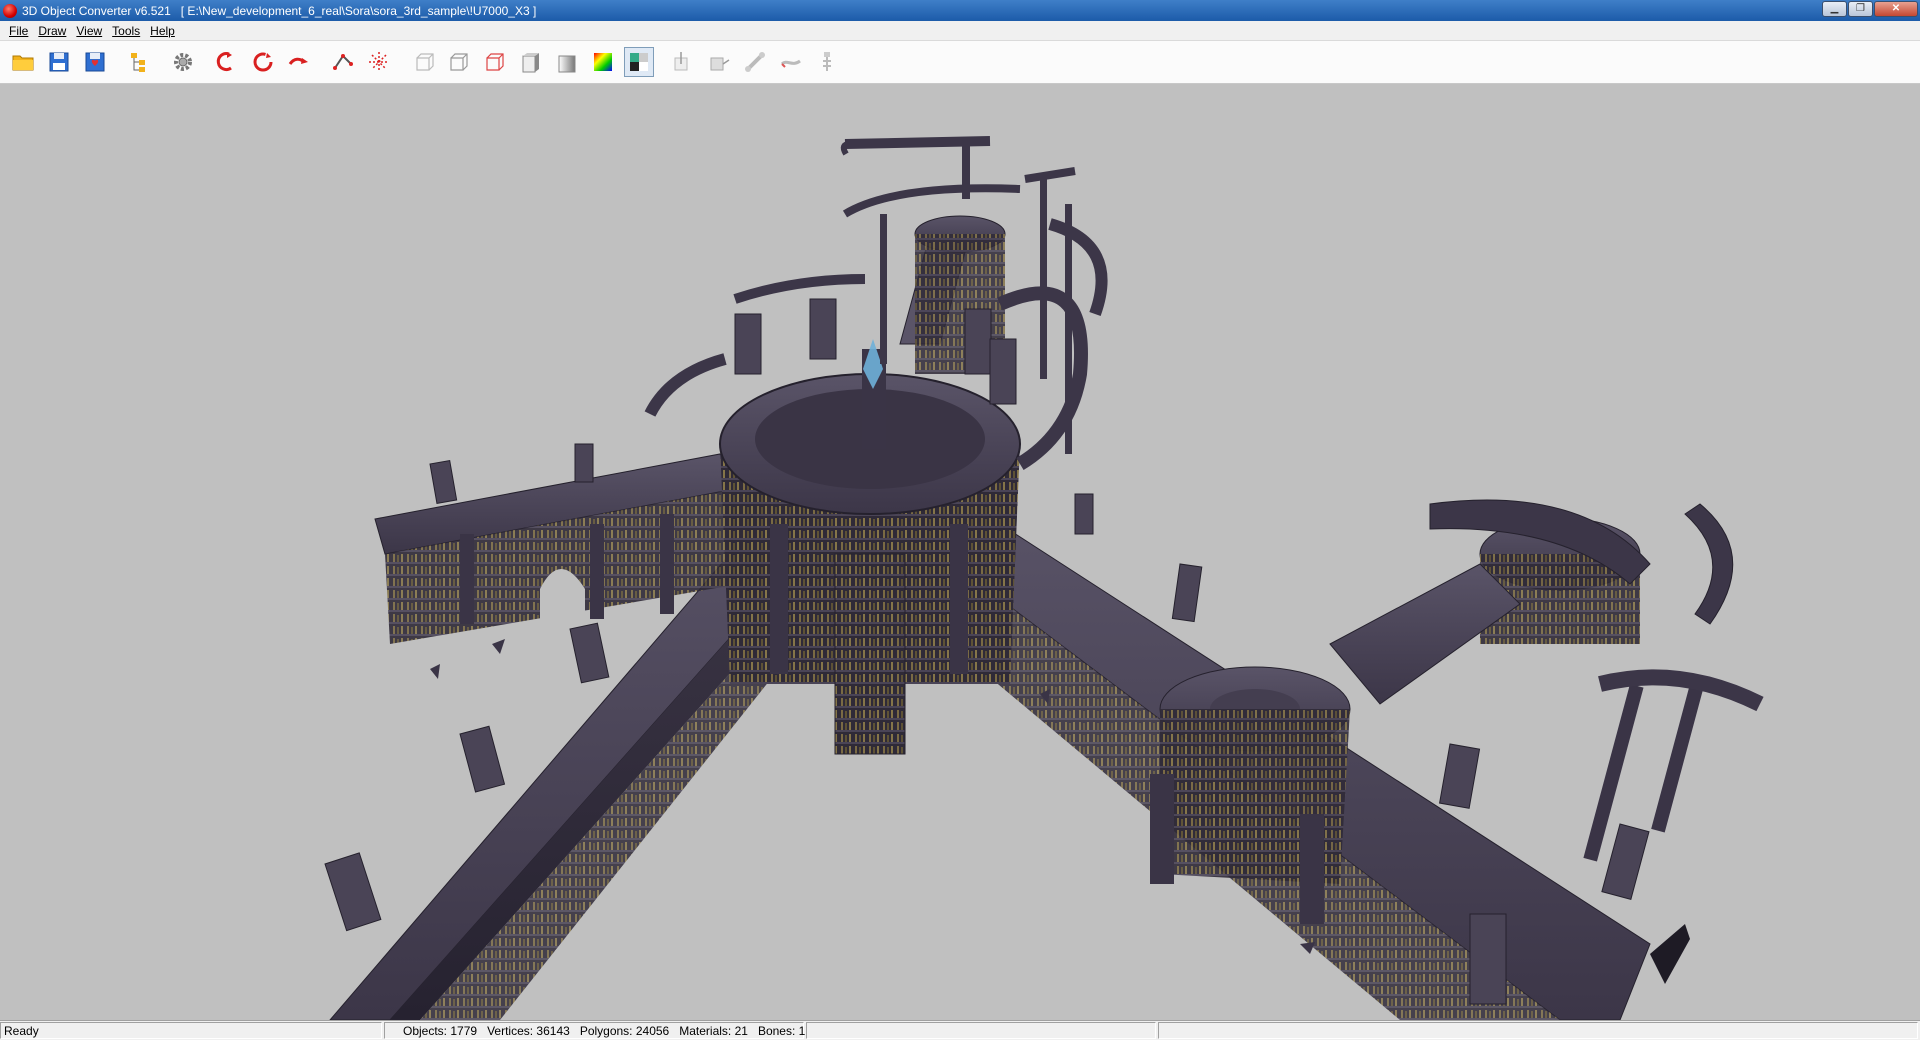 The image size is (1920, 1040). I want to click on restore-icon: ❐, so click(1860, 8).